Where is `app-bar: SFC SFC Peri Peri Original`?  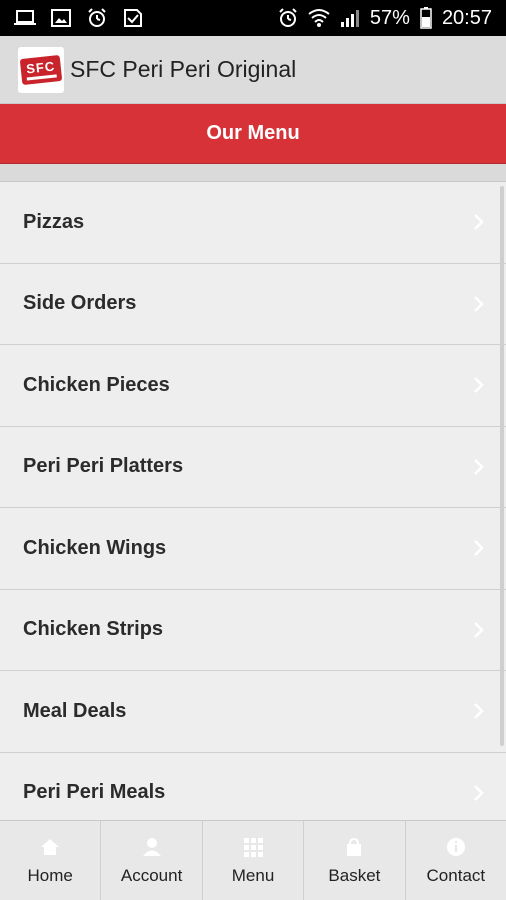 app-bar: SFC SFC Peri Peri Original is located at coordinates (253, 70).